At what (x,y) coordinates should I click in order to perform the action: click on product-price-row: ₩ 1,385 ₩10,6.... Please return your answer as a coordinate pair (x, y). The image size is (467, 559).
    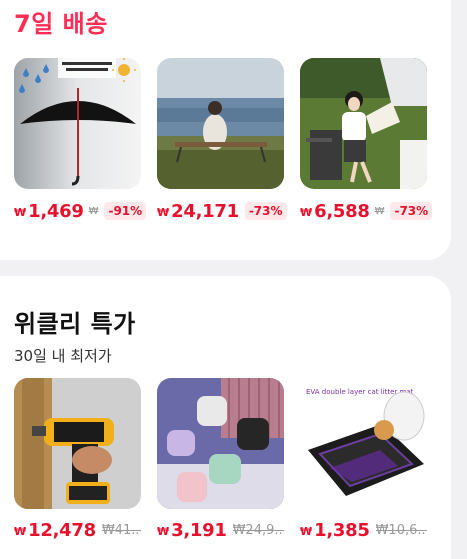
    Looking at the image, I should click on (363, 530).